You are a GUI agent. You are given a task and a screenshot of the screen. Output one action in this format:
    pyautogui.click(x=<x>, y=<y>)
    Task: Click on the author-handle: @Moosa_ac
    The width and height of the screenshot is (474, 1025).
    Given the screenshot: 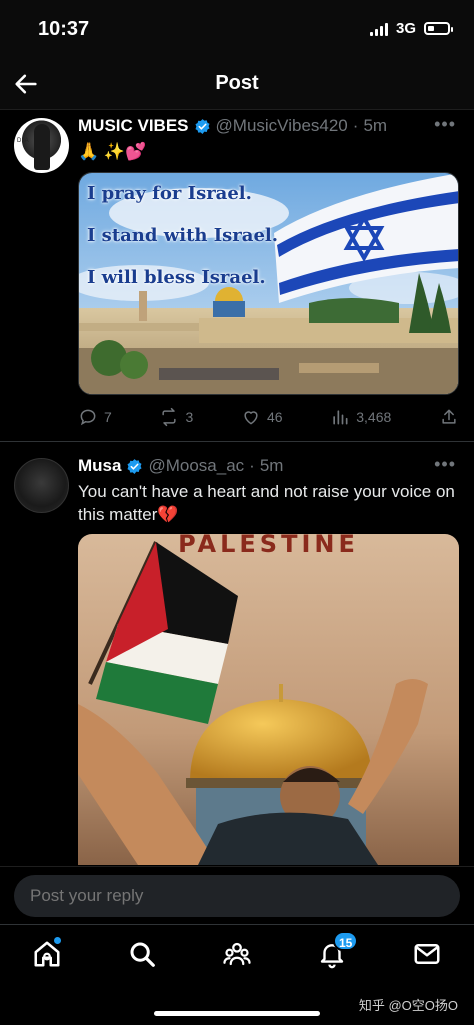 What is the action you would take?
    pyautogui.click(x=196, y=466)
    